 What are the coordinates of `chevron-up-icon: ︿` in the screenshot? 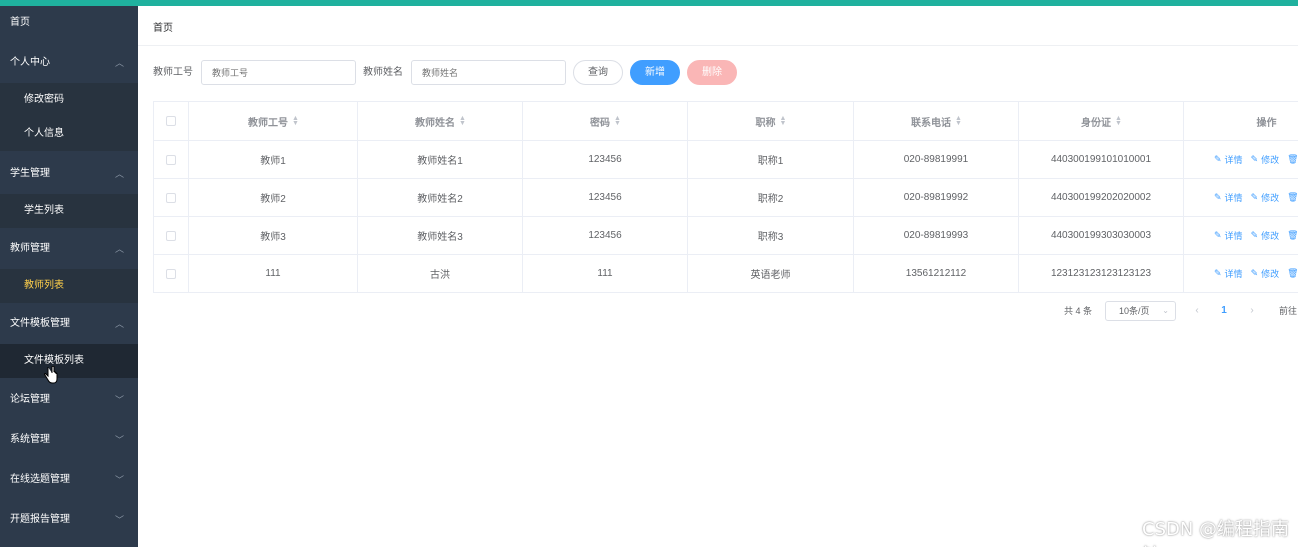 It's located at (119, 174).